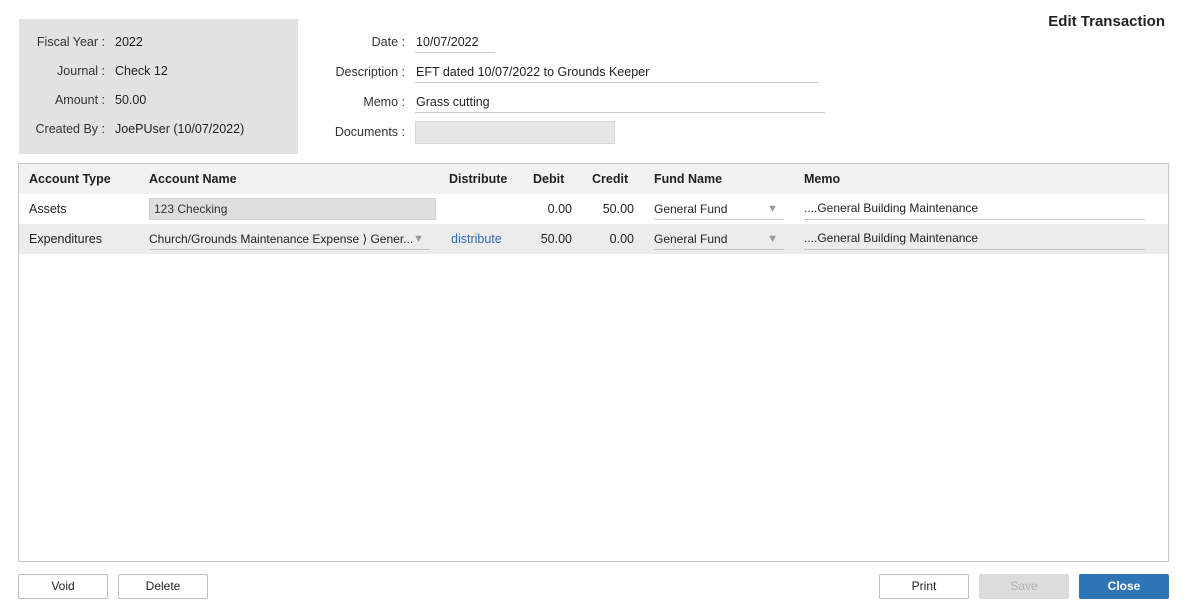 Image resolution: width=1187 pixels, height=609 pixels. What do you see at coordinates (131, 100) in the screenshot?
I see `amount-value: 50.00` at bounding box center [131, 100].